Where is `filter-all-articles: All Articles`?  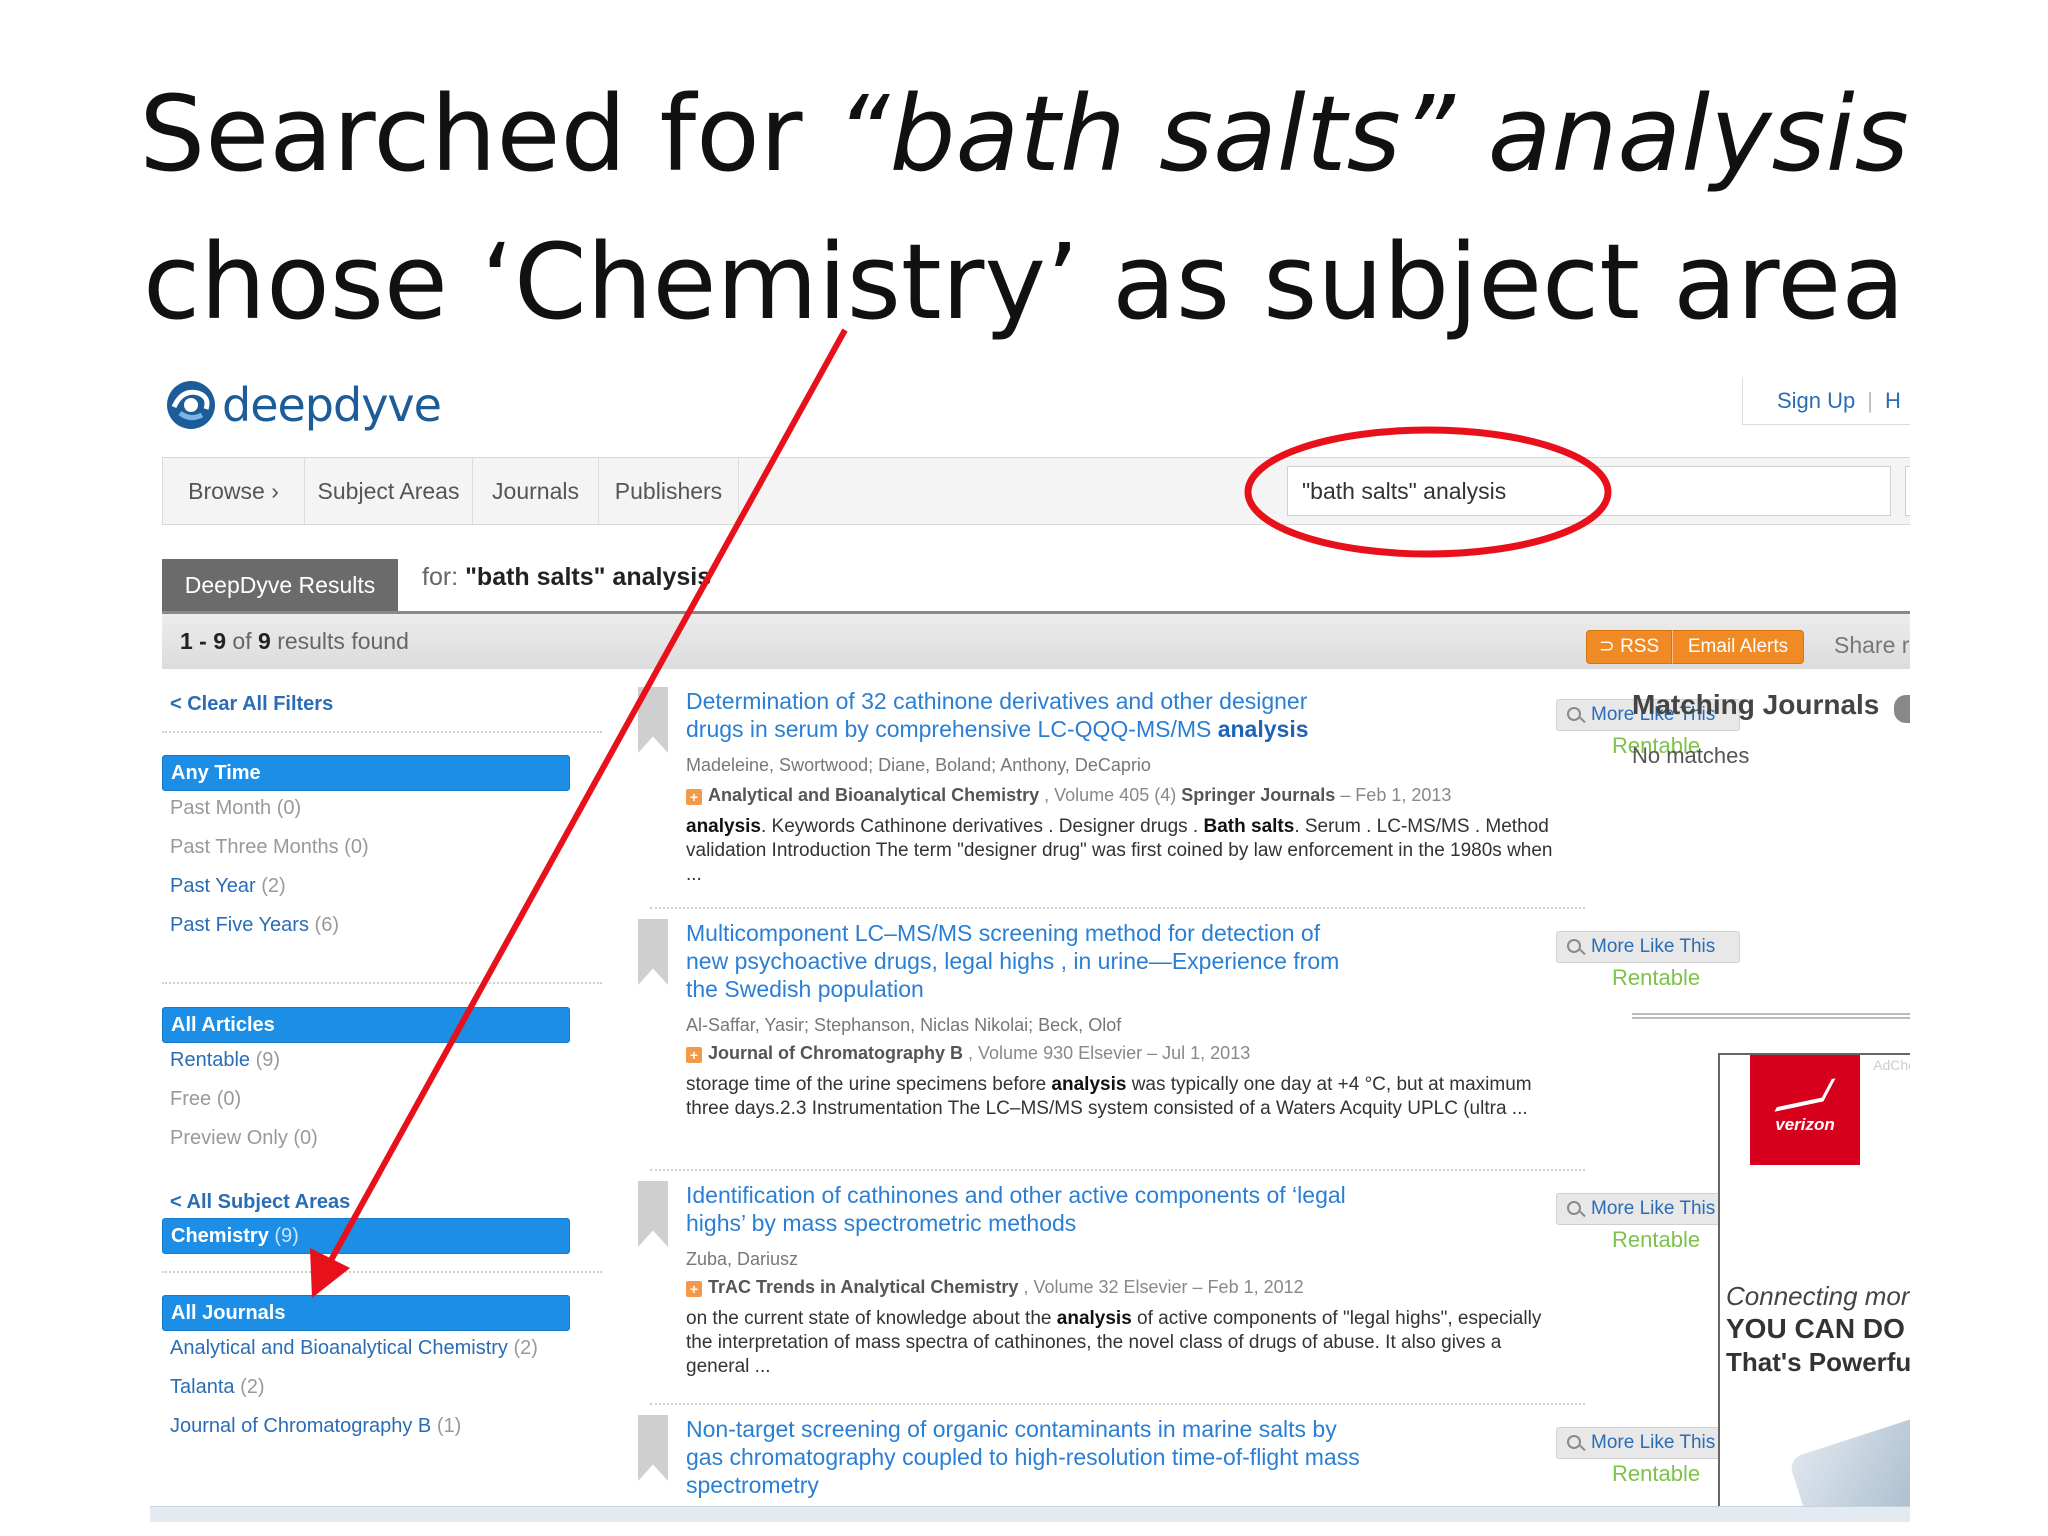 filter-all-articles: All Articles is located at coordinates (366, 1025).